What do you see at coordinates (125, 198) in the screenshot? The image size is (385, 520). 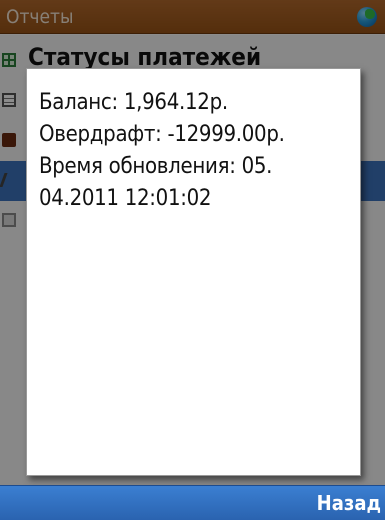 I see `update-time-value: 04.2011 12:01:02` at bounding box center [125, 198].